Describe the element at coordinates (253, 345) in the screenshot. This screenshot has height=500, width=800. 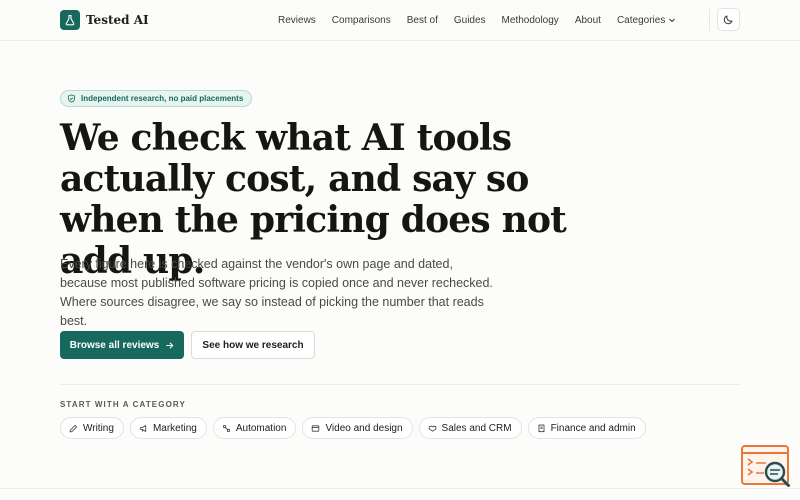
I see `see-research-button: See how we research` at that location.